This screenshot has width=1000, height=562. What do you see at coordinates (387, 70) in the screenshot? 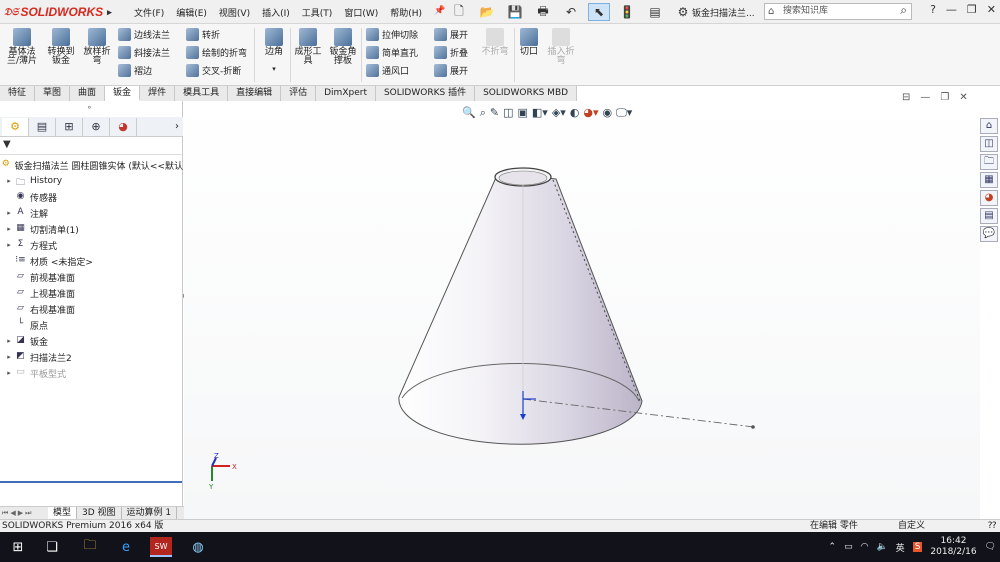
I see `vent-button: 通风口` at bounding box center [387, 70].